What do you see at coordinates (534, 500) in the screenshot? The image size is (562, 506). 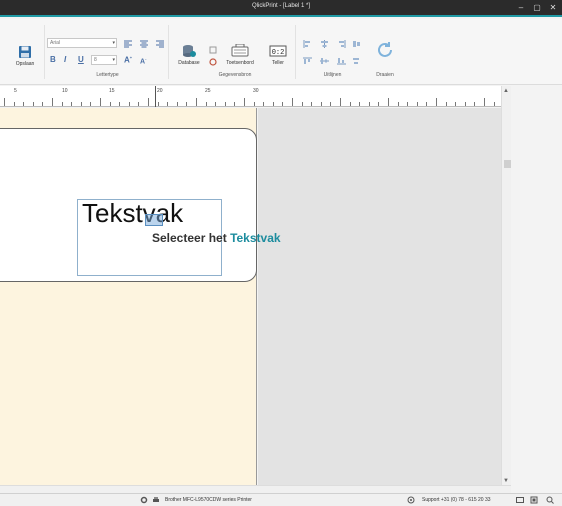 I see `fit-page-icon` at bounding box center [534, 500].